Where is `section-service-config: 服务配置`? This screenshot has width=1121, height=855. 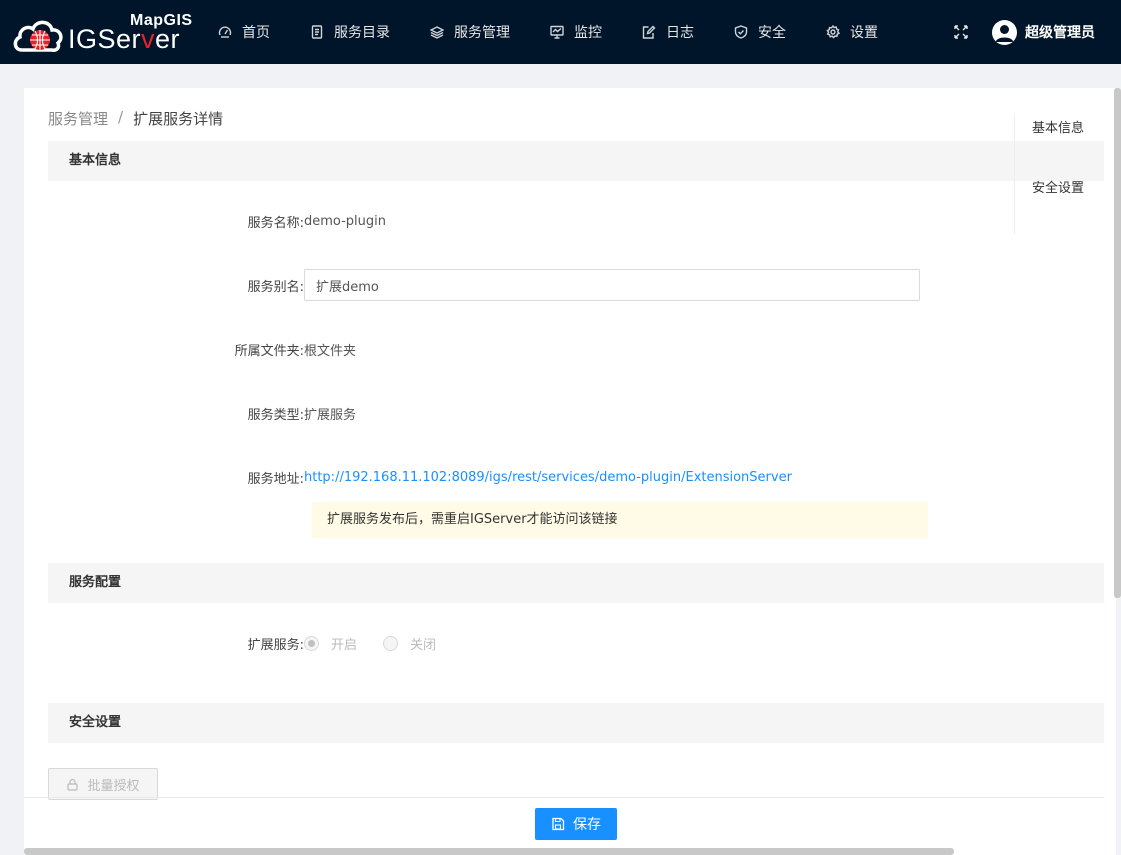 section-service-config: 服务配置 is located at coordinates (576, 583).